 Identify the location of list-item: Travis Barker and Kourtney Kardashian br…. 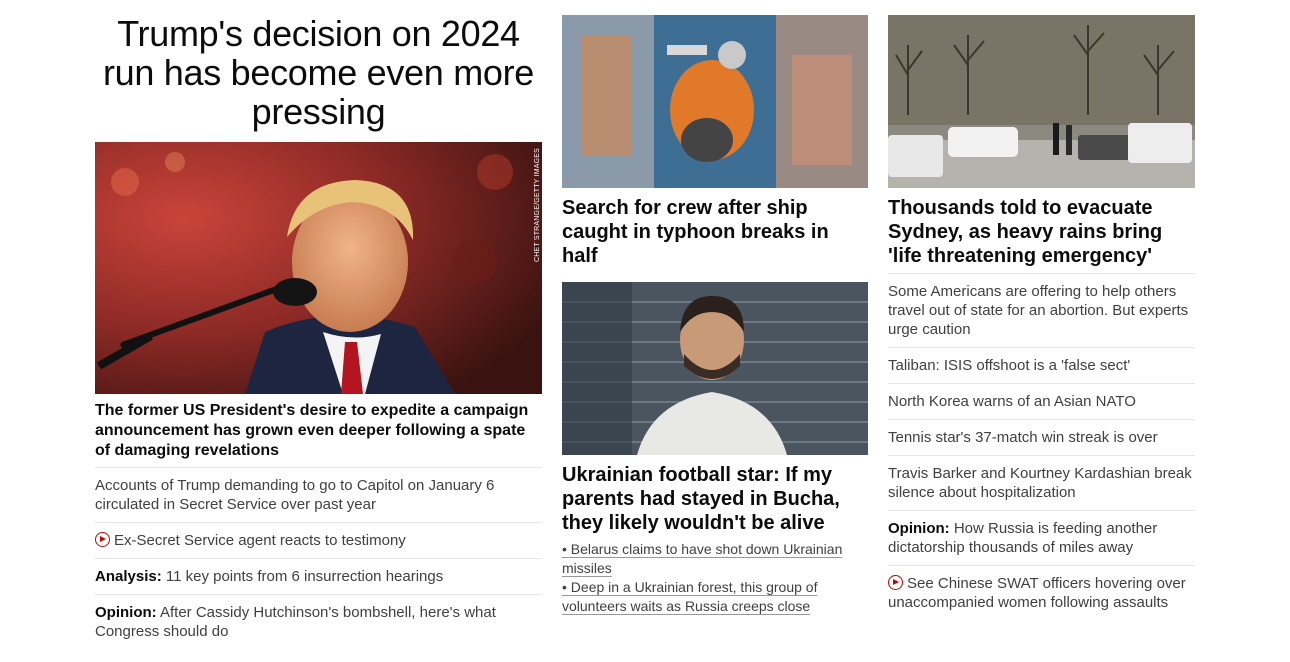
(1041, 482).